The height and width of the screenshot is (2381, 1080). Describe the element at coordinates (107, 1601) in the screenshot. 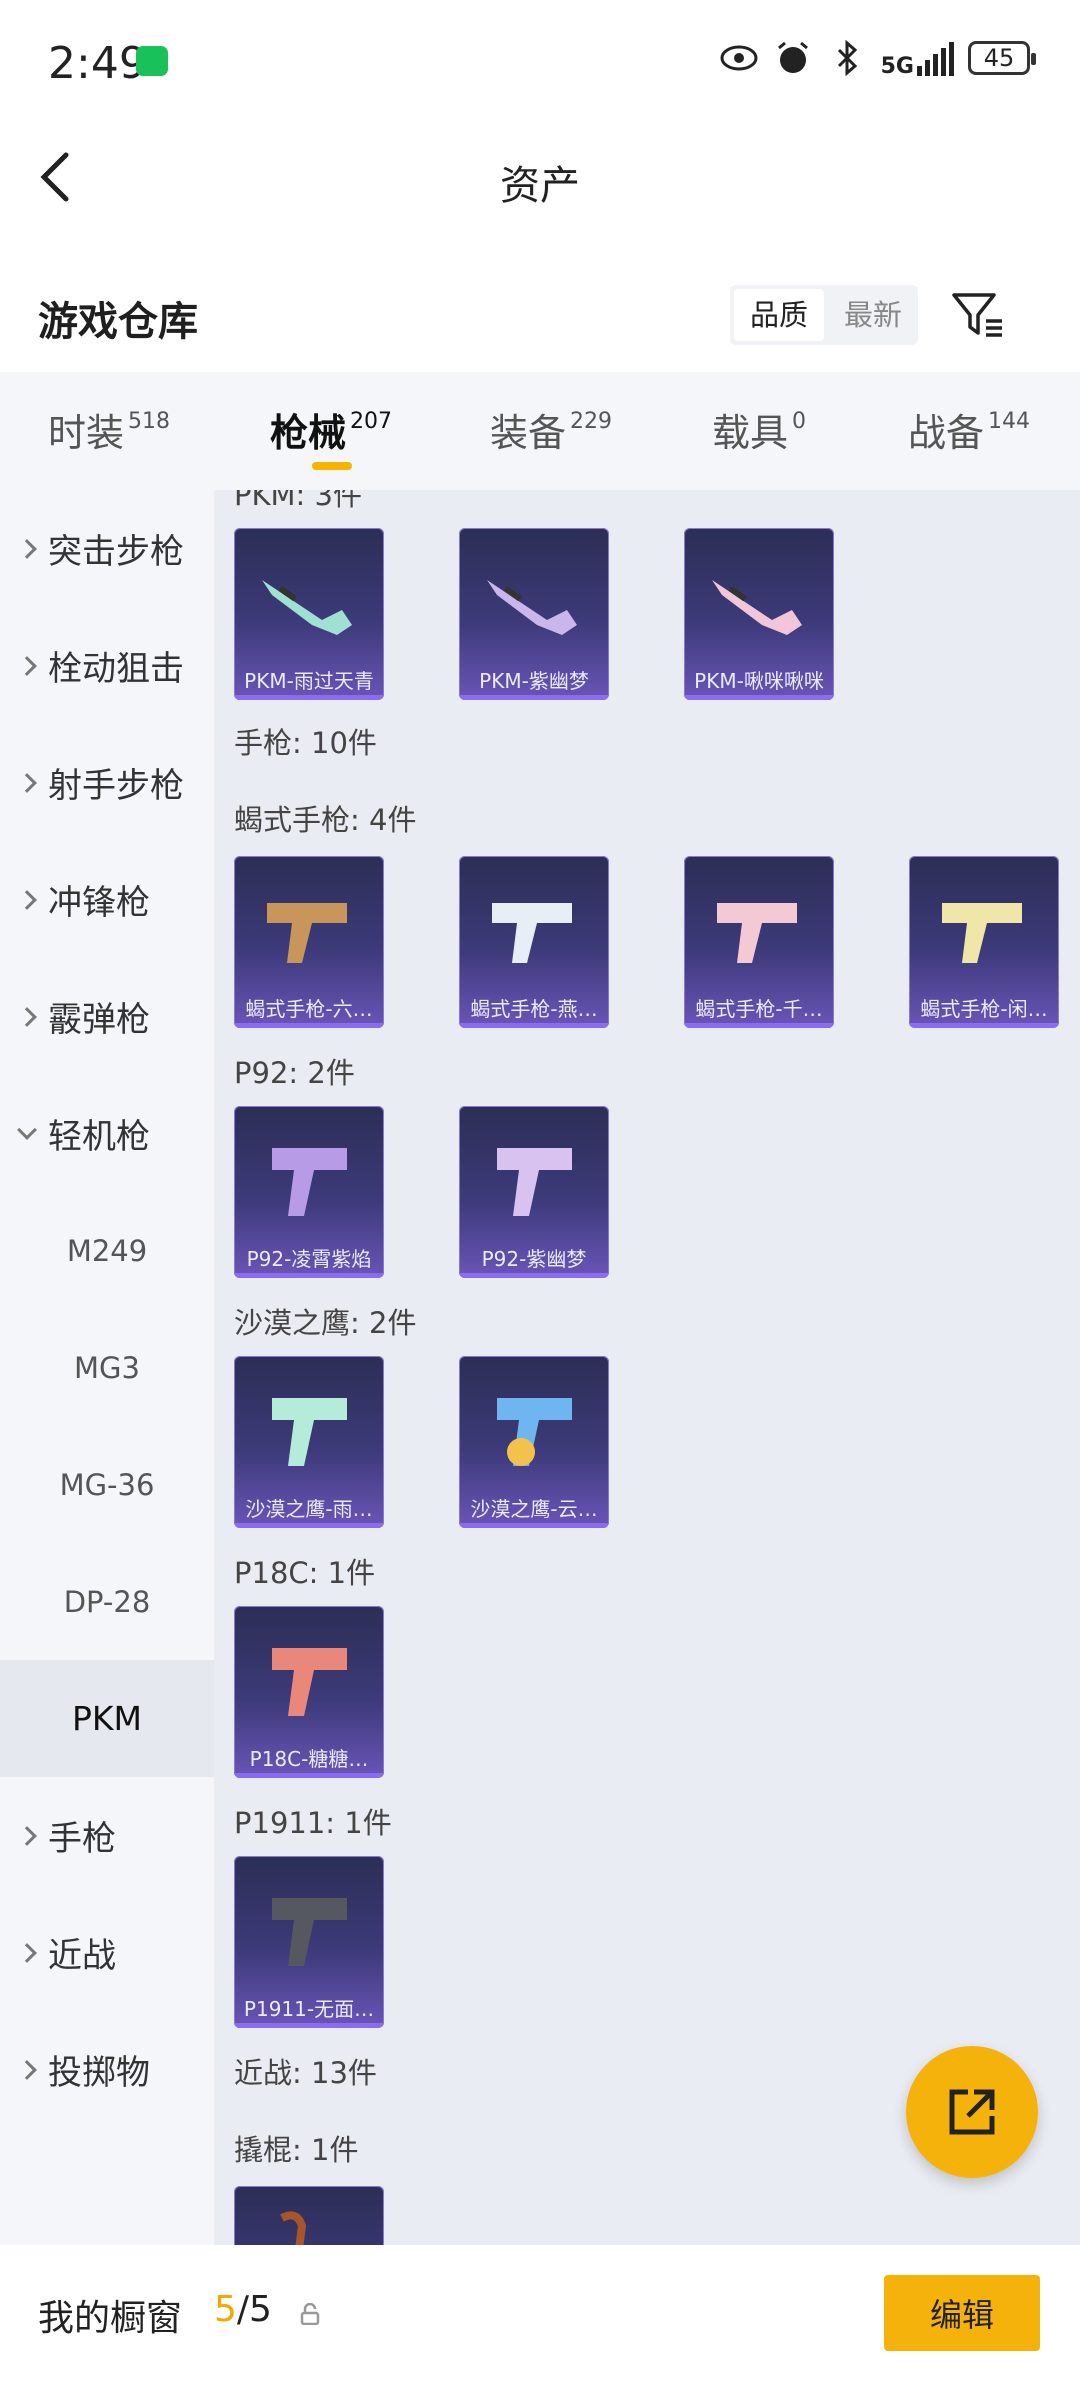

I see `sidebar-subitem-dp28: DP-28` at that location.